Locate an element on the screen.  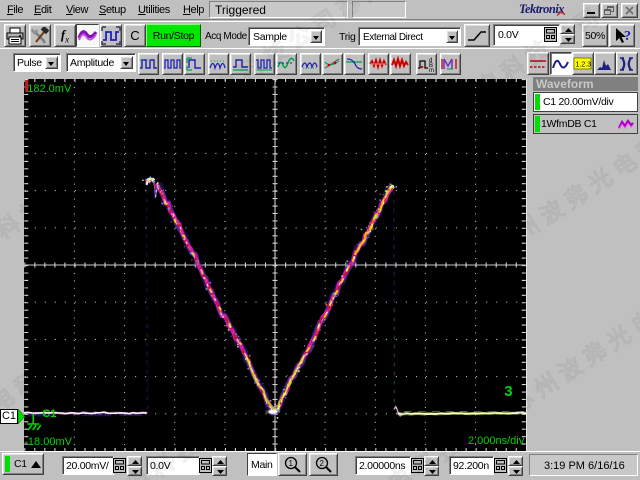
svg-text: m is located at coordinates (431, 70).